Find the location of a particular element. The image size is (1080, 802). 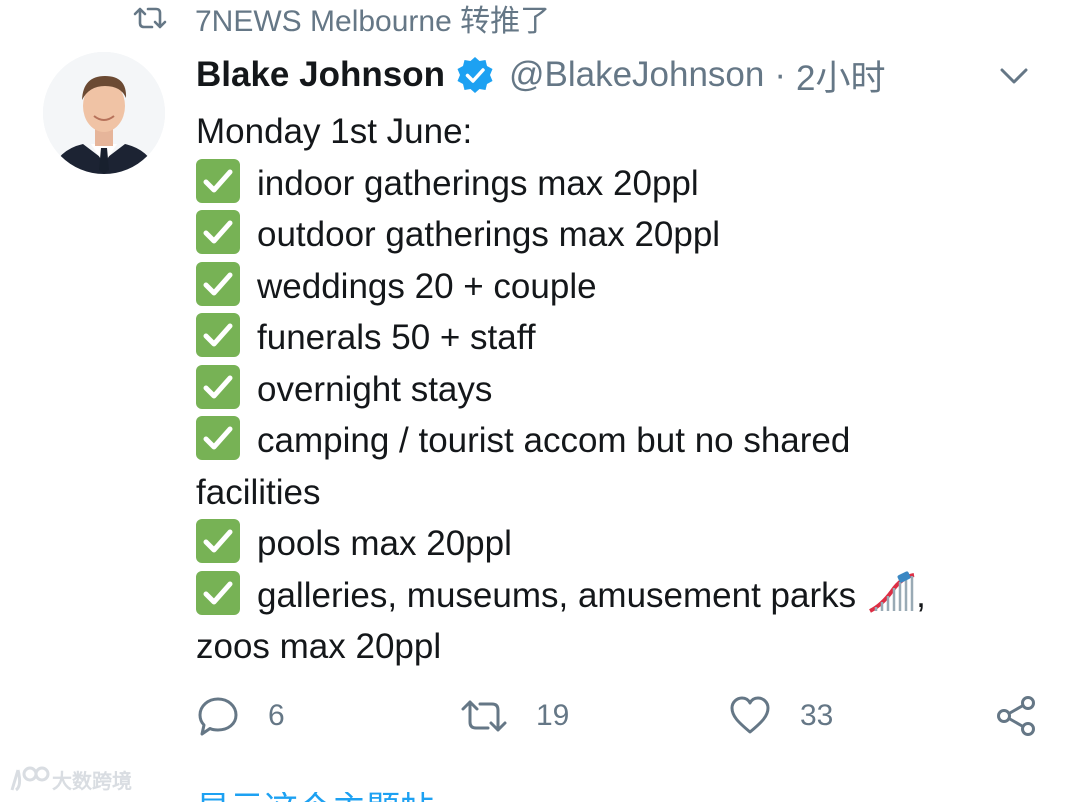

tweet-actions: 6 19 33 is located at coordinates (618, 716).